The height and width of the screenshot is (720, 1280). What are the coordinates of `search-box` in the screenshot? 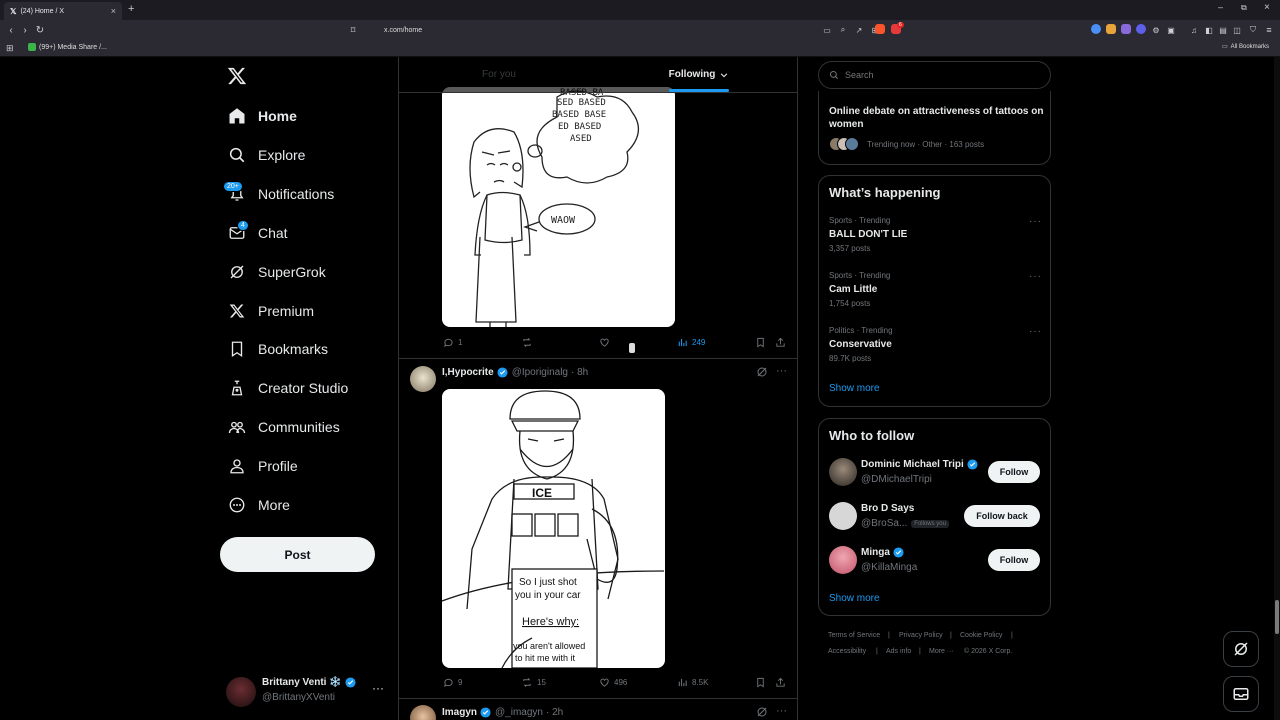 It's located at (934, 75).